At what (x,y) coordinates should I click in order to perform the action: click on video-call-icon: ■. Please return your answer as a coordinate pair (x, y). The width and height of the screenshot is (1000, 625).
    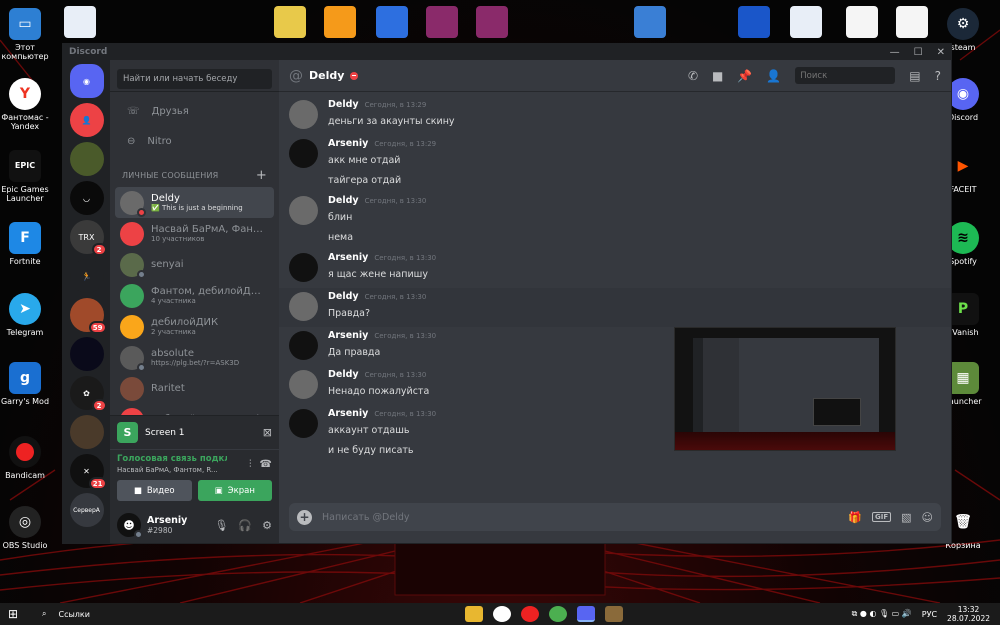
    Looking at the image, I should click on (717, 76).